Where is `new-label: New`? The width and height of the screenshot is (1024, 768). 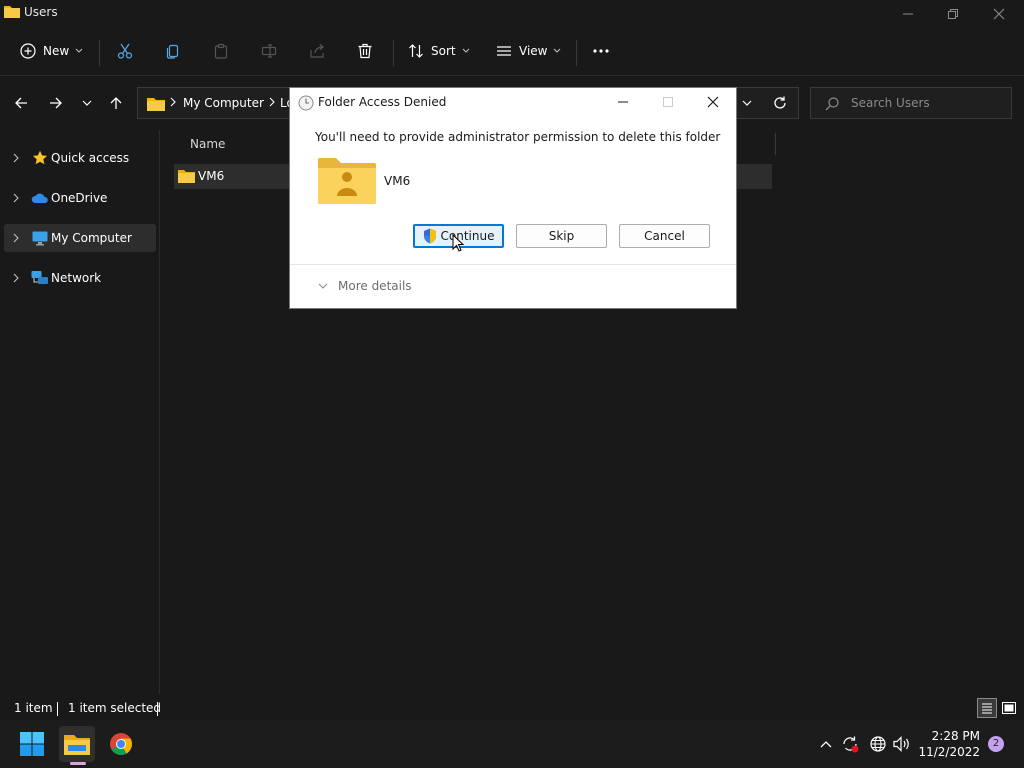 new-label: New is located at coordinates (56, 51).